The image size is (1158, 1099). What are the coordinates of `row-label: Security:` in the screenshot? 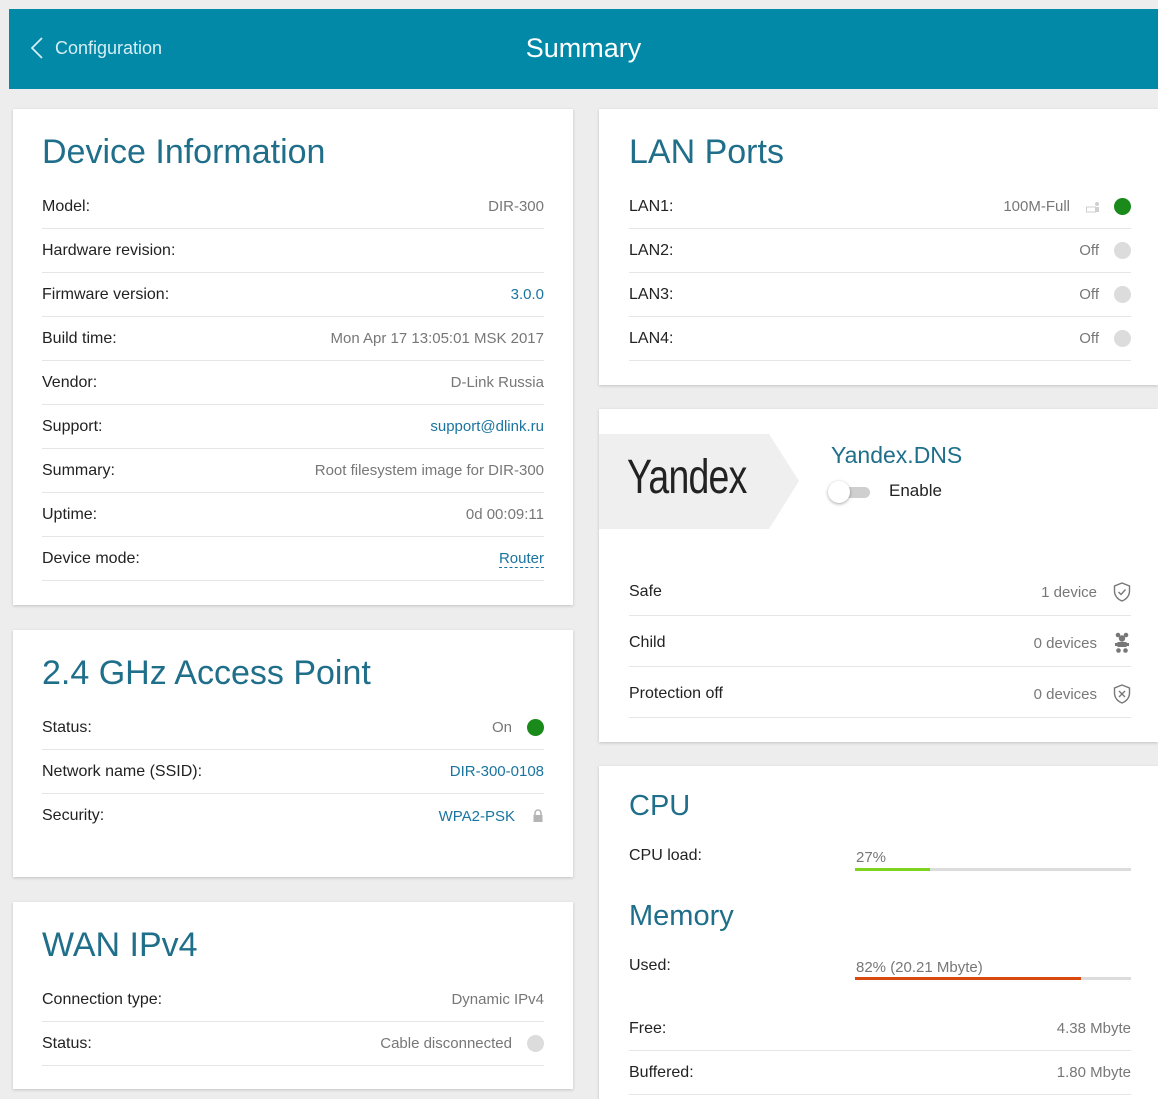 It's located at (73, 815).